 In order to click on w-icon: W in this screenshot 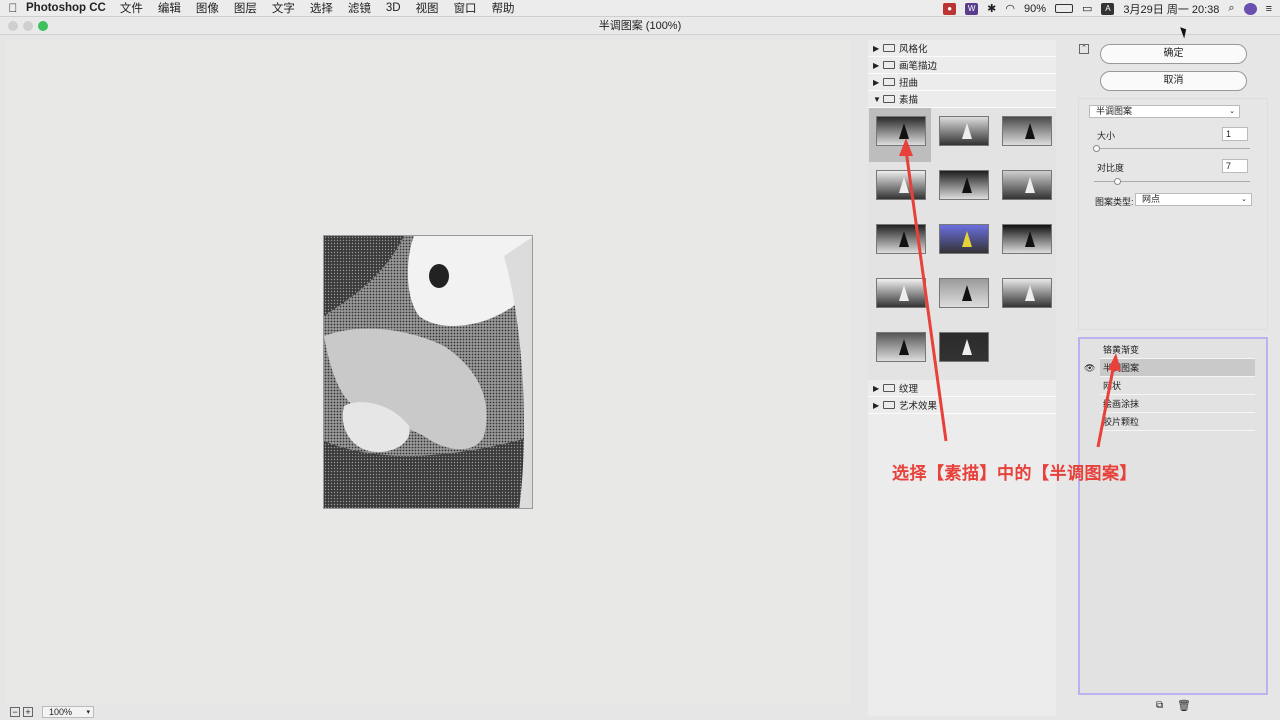, I will do `click(972, 8)`.